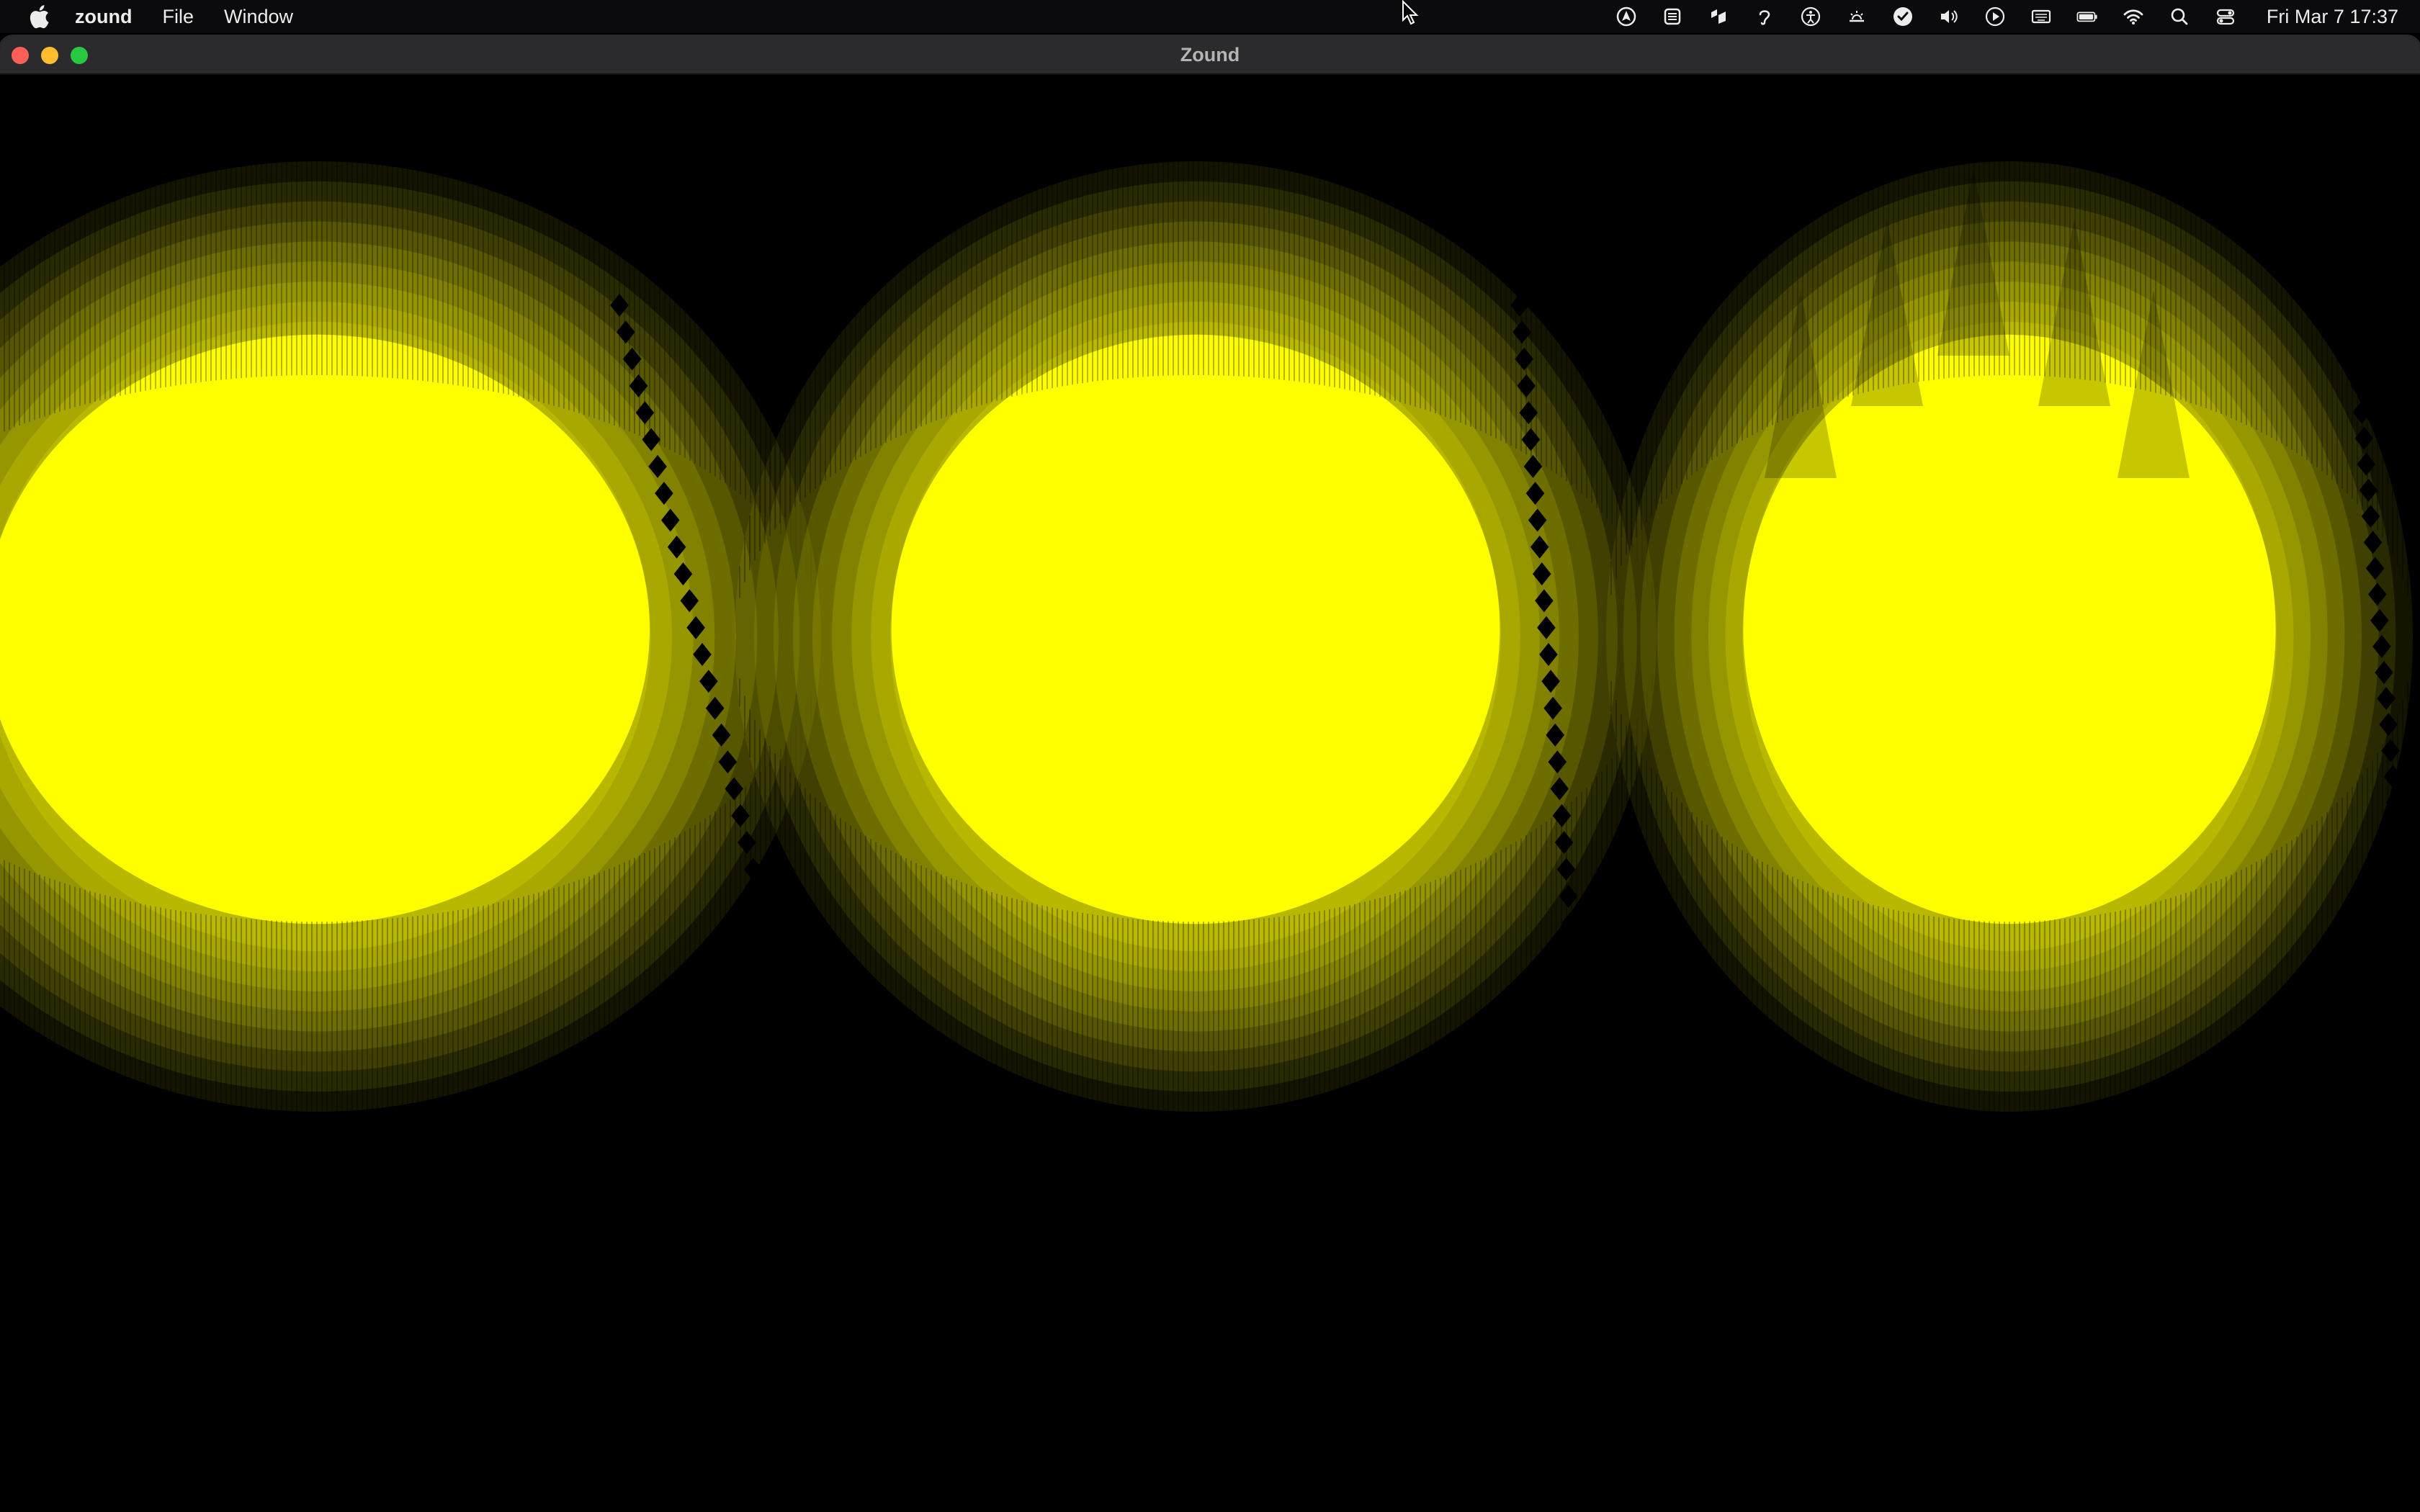  Describe the element at coordinates (1672, 16) in the screenshot. I see `extension-icon` at that location.